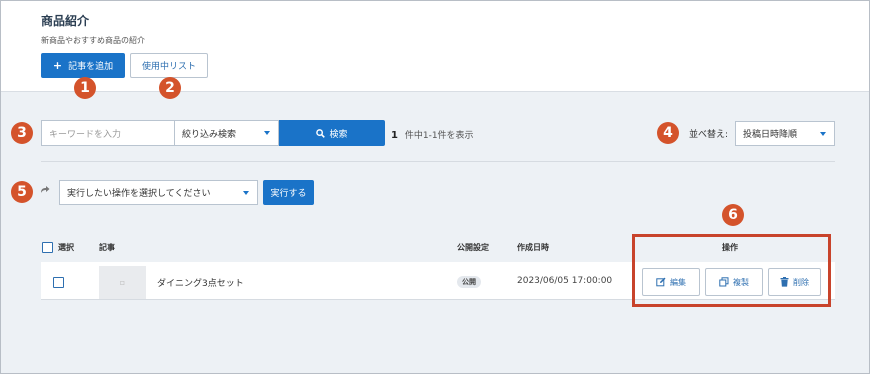 The height and width of the screenshot is (374, 870). I want to click on page-subtitle: 新商品やおすすめ商品の紹介, so click(93, 40).